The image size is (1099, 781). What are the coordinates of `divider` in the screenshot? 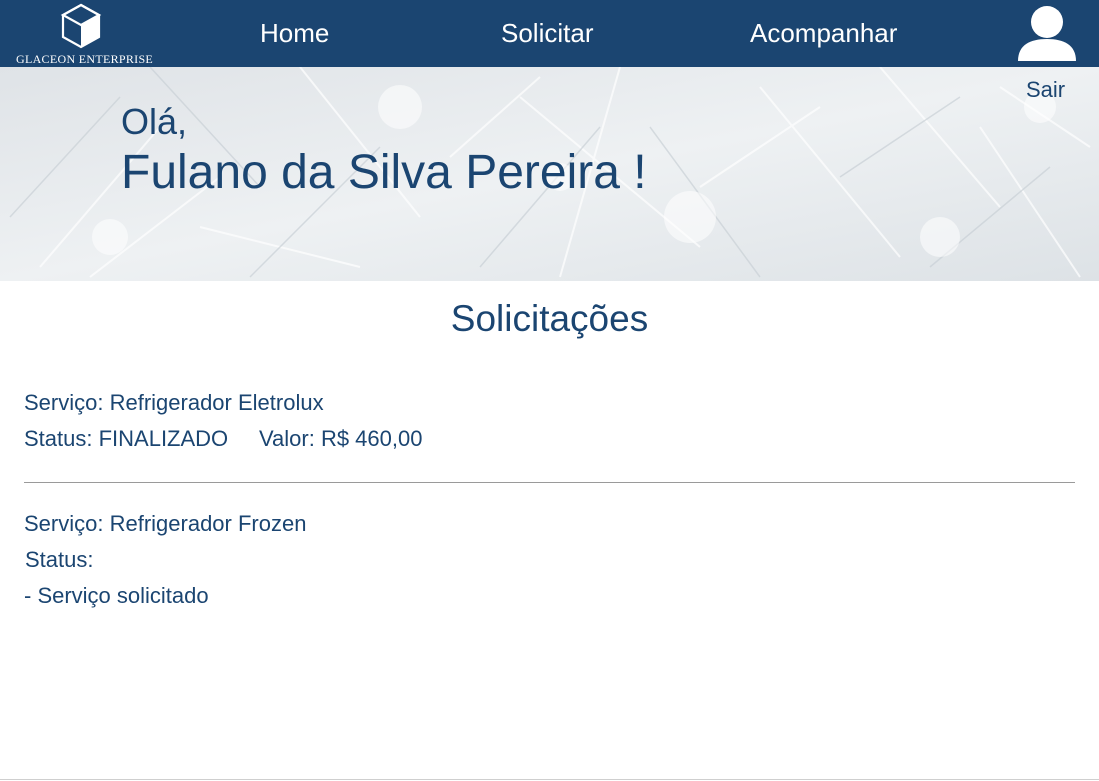 It's located at (549, 482).